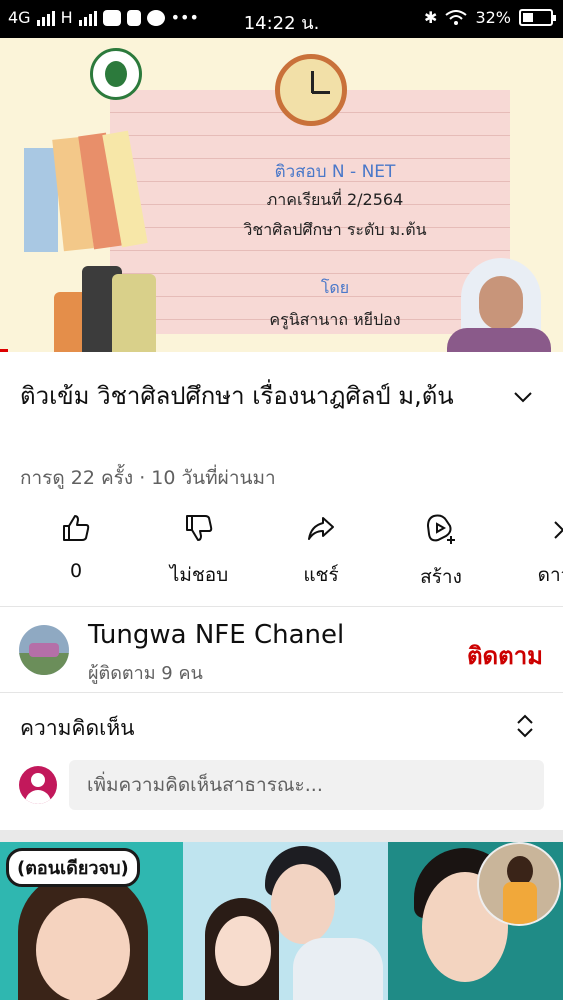 This screenshot has width=563, height=1000. What do you see at coordinates (199, 528) in the screenshot?
I see `dislike-icon` at bounding box center [199, 528].